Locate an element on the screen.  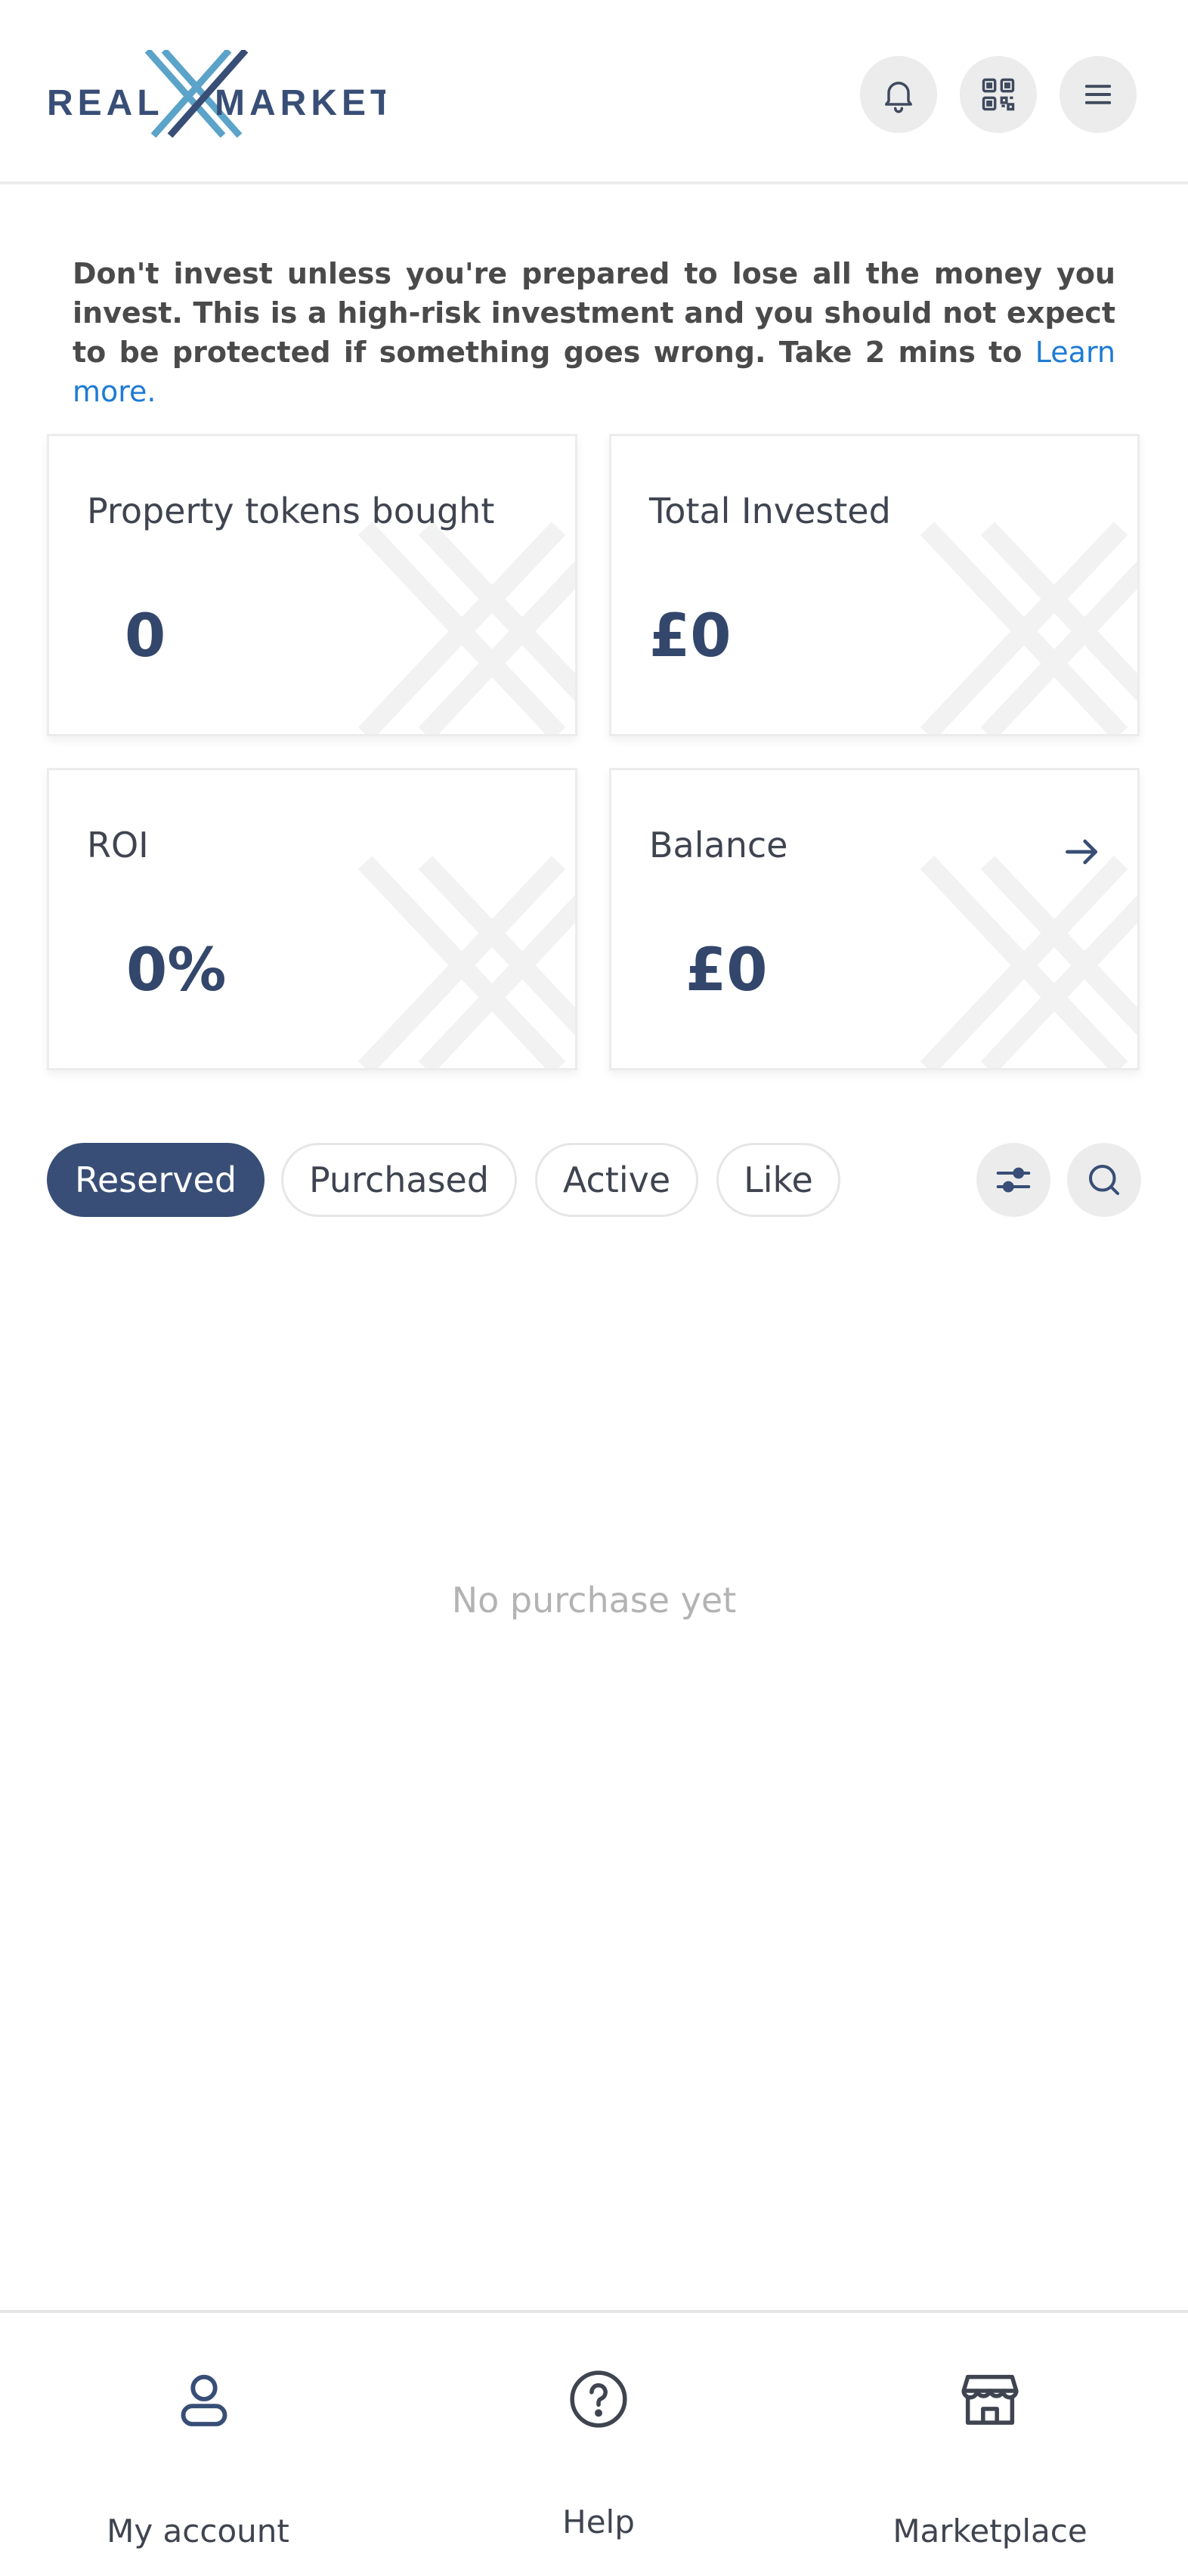
balance-card: Balance £0 is located at coordinates (875, 919).